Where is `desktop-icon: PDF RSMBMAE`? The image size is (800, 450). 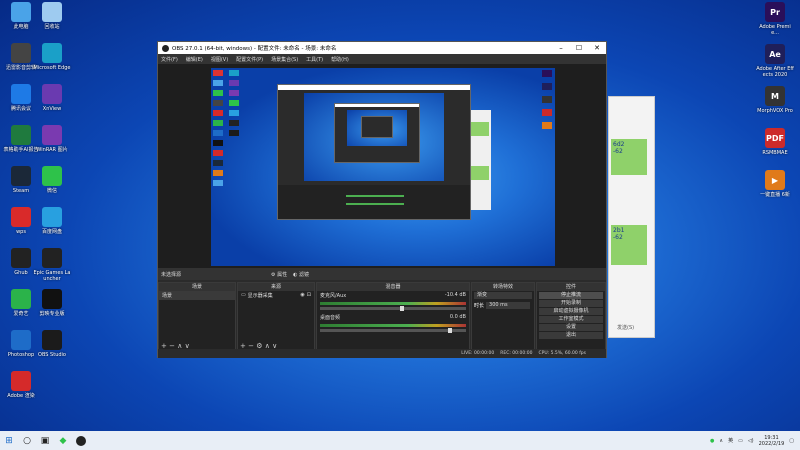 desktop-icon: PDF RSMBMAE is located at coordinates (775, 142).